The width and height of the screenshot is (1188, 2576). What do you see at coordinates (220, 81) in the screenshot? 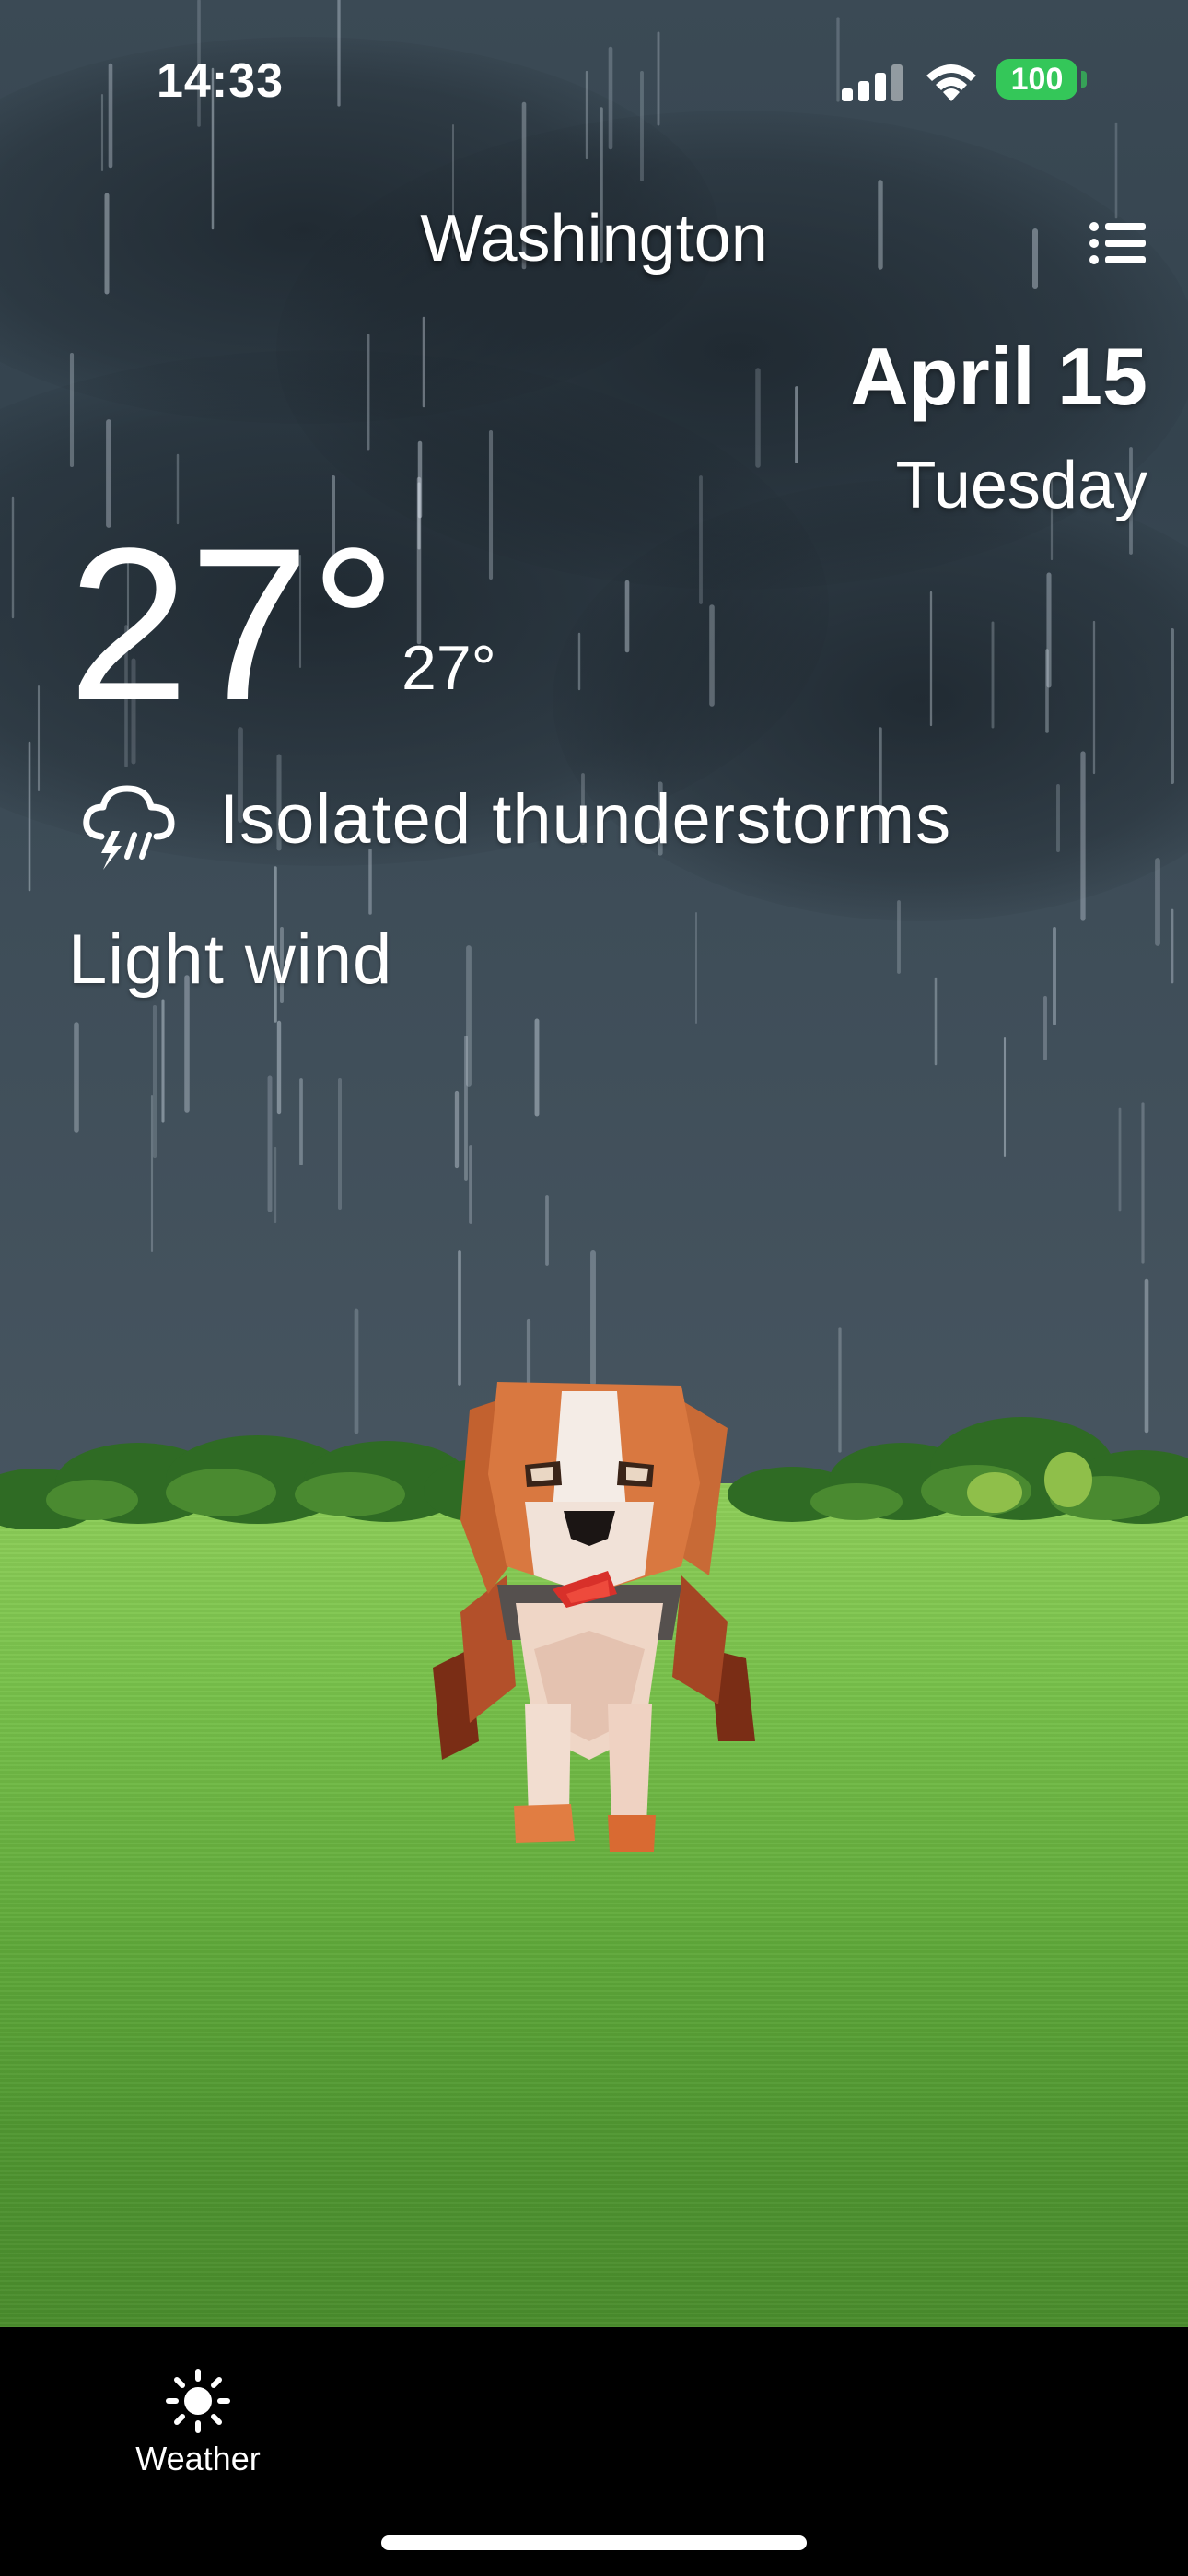
I see `status-time: 14:33` at bounding box center [220, 81].